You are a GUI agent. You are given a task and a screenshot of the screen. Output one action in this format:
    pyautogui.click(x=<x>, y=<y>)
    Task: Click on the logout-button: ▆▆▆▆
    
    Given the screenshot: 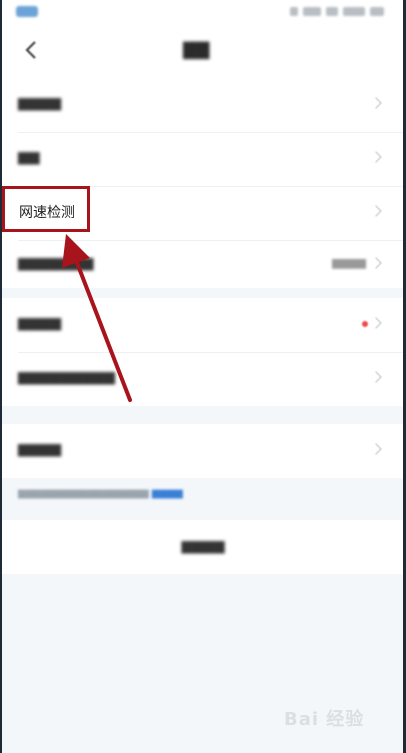 What is the action you would take?
    pyautogui.click(x=203, y=547)
    